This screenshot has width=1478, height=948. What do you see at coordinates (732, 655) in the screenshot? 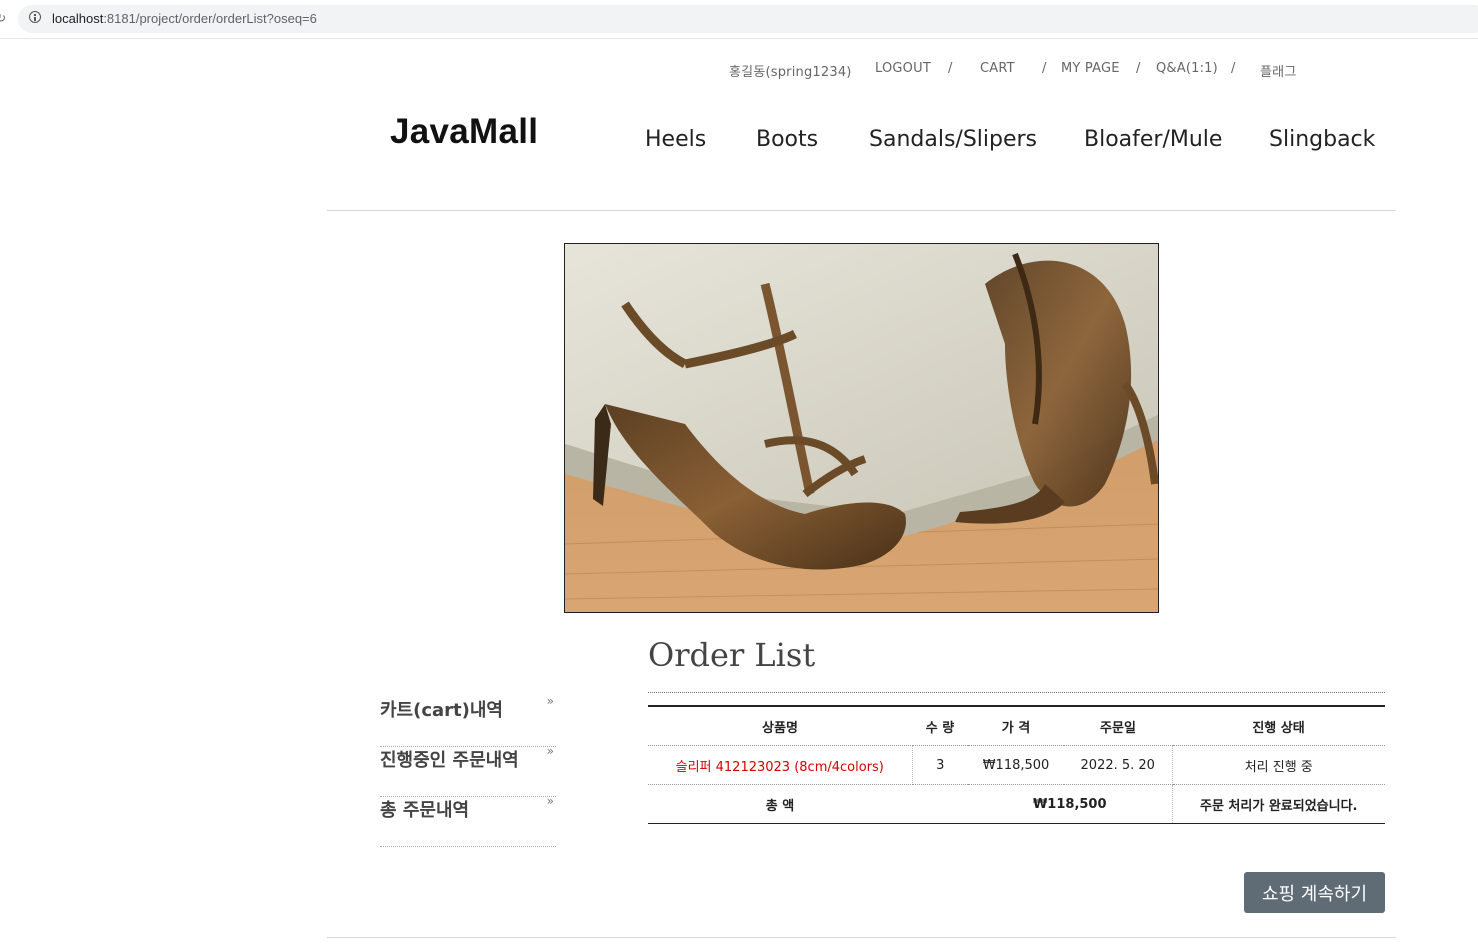
I see `page-title: Order List` at bounding box center [732, 655].